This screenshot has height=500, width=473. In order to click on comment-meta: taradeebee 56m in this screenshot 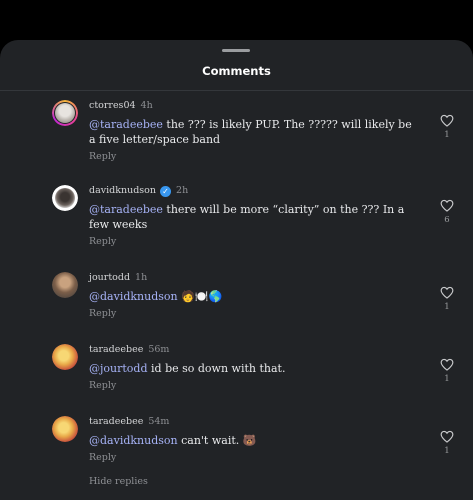, I will do `click(129, 349)`.